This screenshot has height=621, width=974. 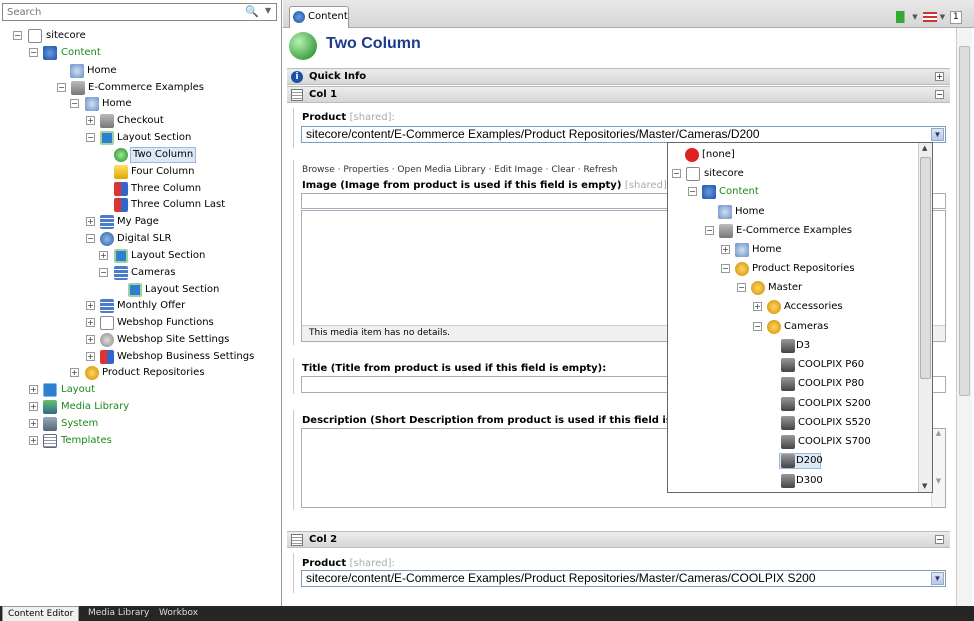 What do you see at coordinates (348, 563) in the screenshot?
I see `product-field-label: Product [shared]:` at bounding box center [348, 563].